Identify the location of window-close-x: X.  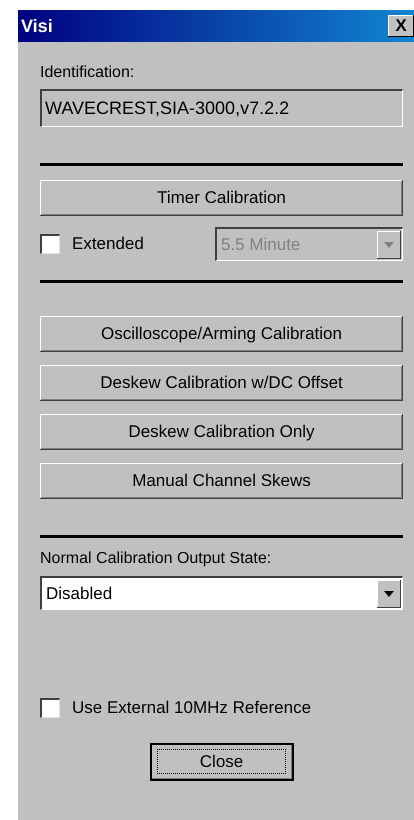
(401, 26).